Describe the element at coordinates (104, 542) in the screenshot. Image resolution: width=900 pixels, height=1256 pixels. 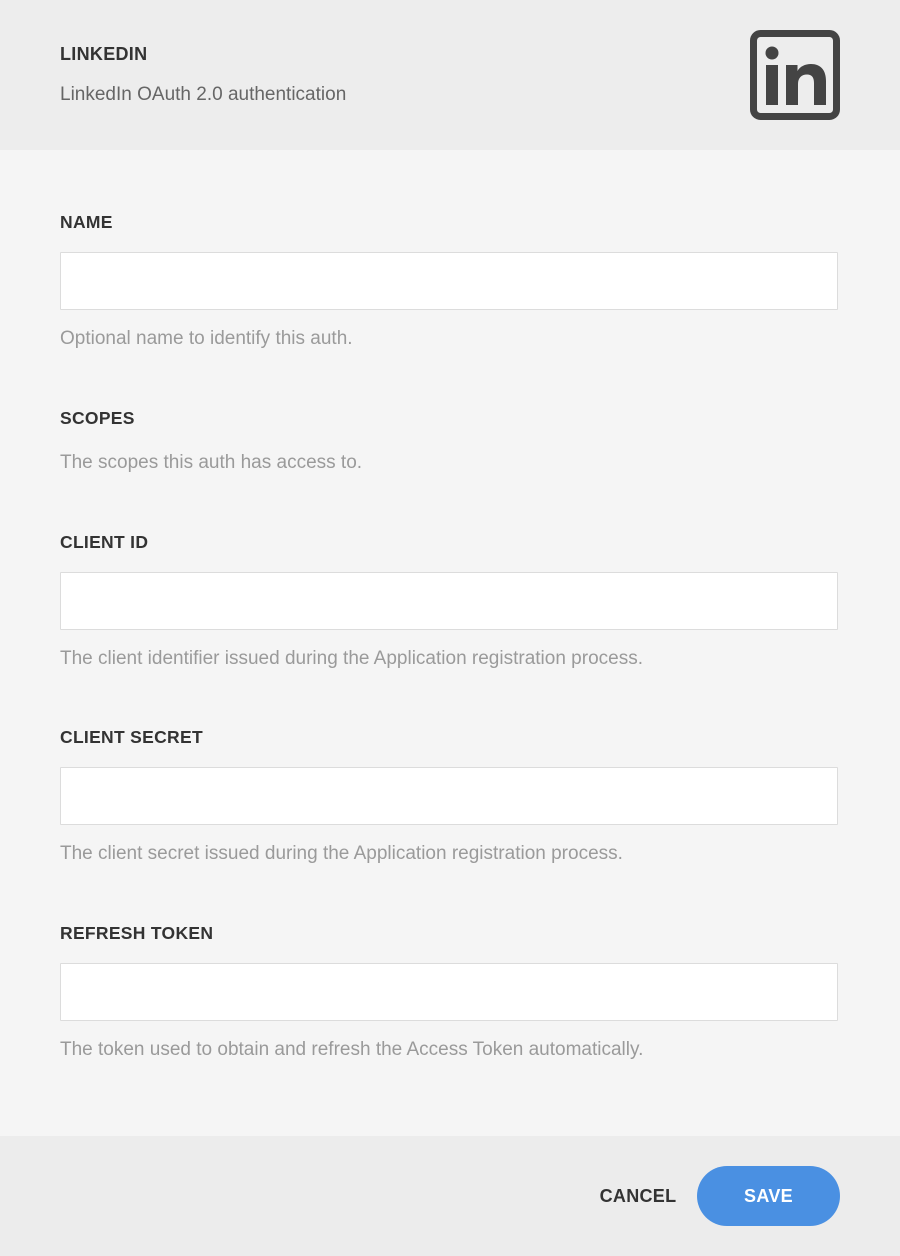
I see `client-id-label: CLIENT ID` at that location.